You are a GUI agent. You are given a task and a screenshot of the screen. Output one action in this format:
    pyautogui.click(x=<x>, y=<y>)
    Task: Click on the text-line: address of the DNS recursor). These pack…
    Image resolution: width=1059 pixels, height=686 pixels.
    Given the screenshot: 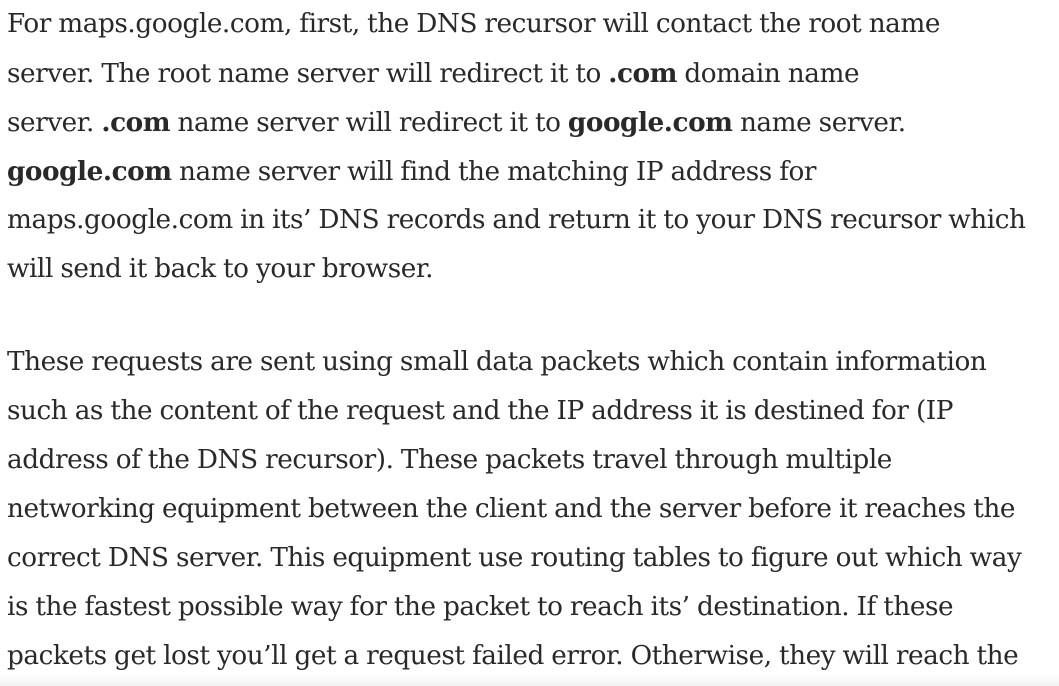 What is the action you would take?
    pyautogui.click(x=449, y=460)
    